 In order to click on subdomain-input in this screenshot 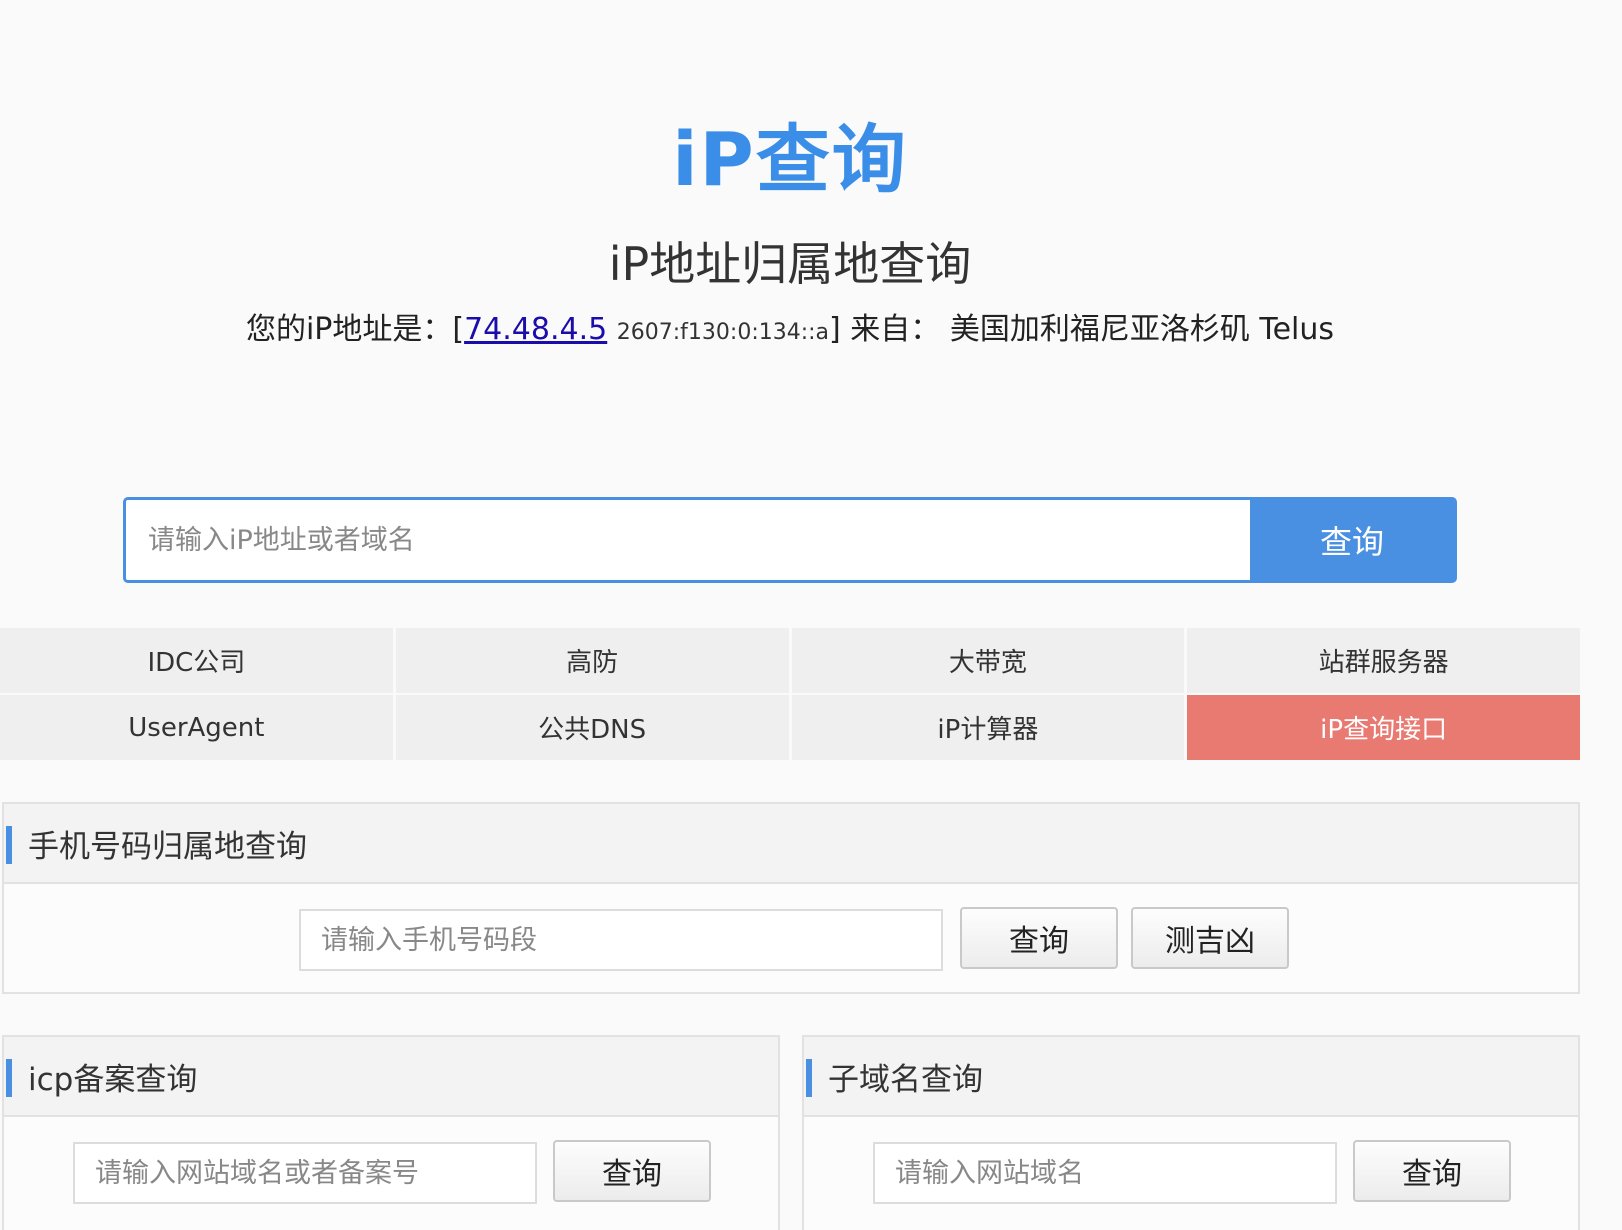, I will do `click(1105, 1173)`.